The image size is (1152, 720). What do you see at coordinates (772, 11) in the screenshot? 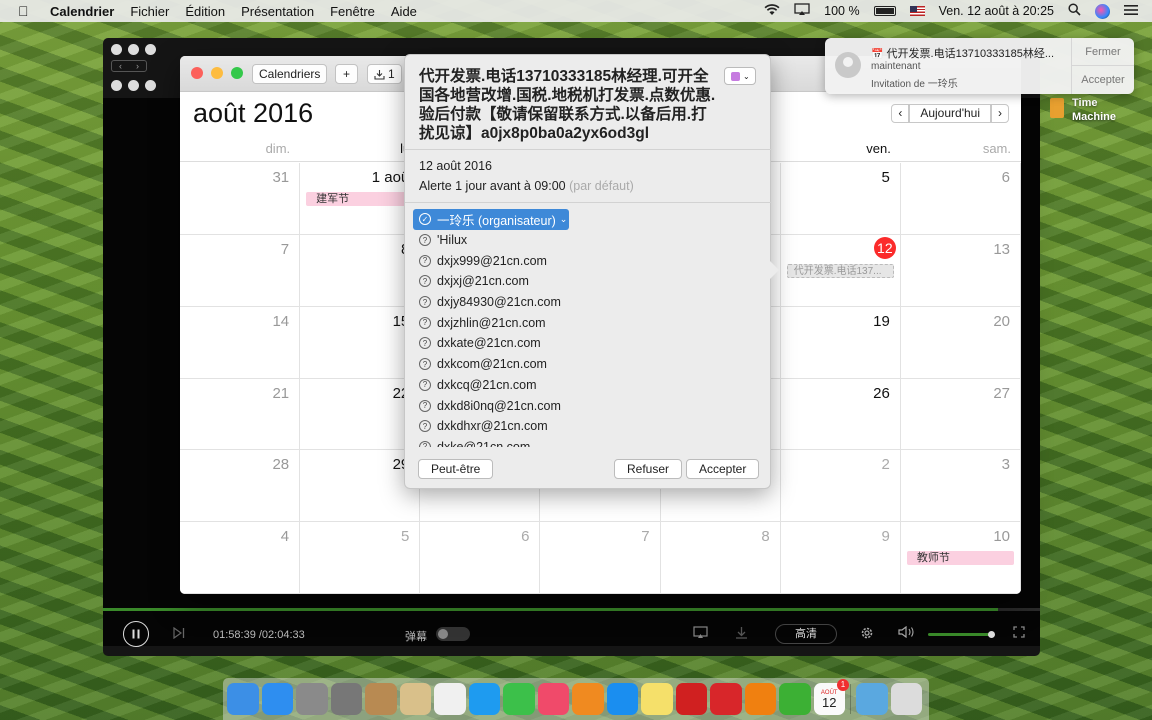
I see `wifi-icon` at bounding box center [772, 11].